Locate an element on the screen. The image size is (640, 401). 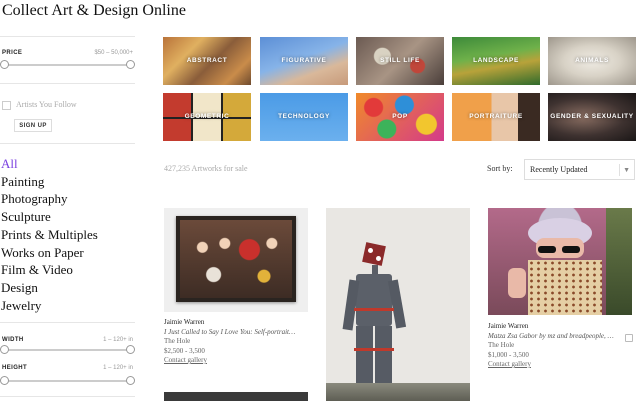
medium-item-works-on-paper: Works on Paper is located at coordinates (49, 253).